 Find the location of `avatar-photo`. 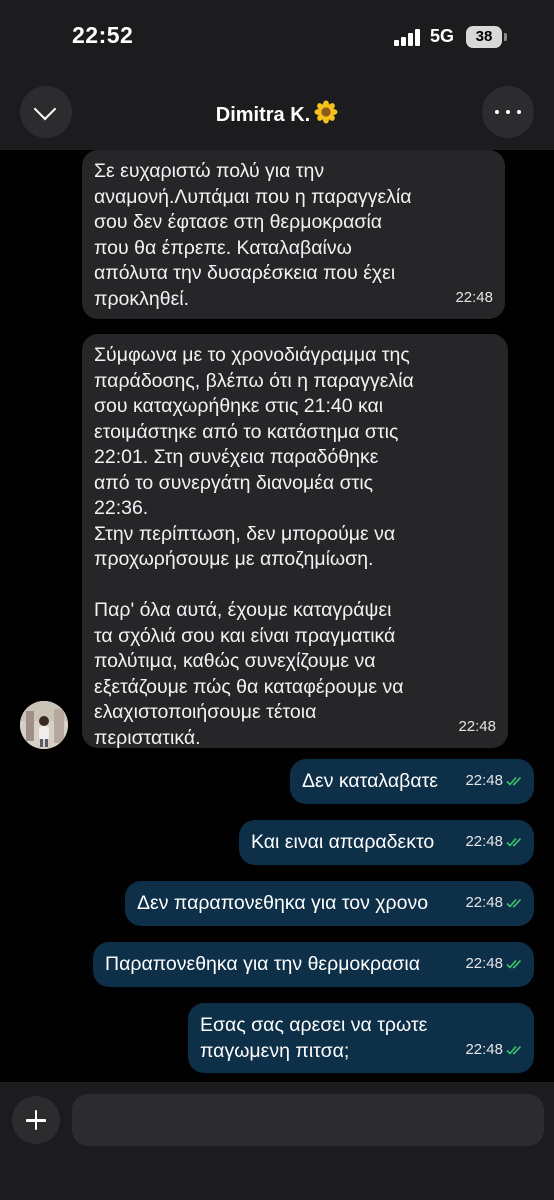

avatar-photo is located at coordinates (44, 725).